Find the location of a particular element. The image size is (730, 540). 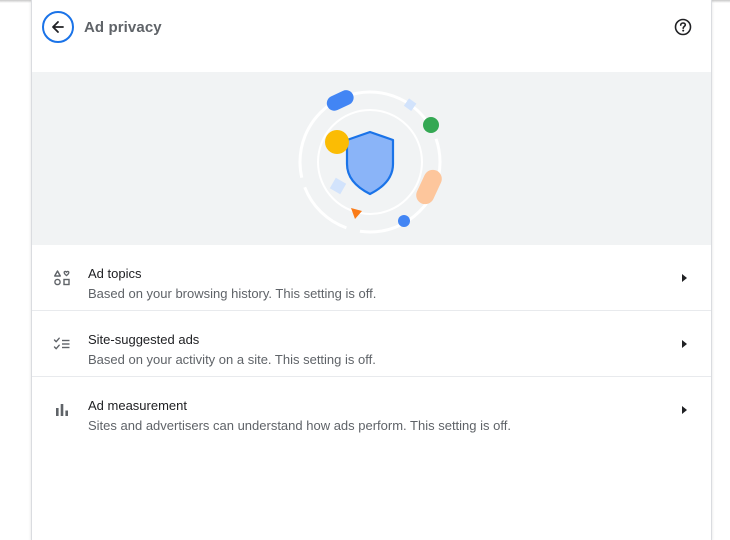

shield-icon is located at coordinates (370, 163).